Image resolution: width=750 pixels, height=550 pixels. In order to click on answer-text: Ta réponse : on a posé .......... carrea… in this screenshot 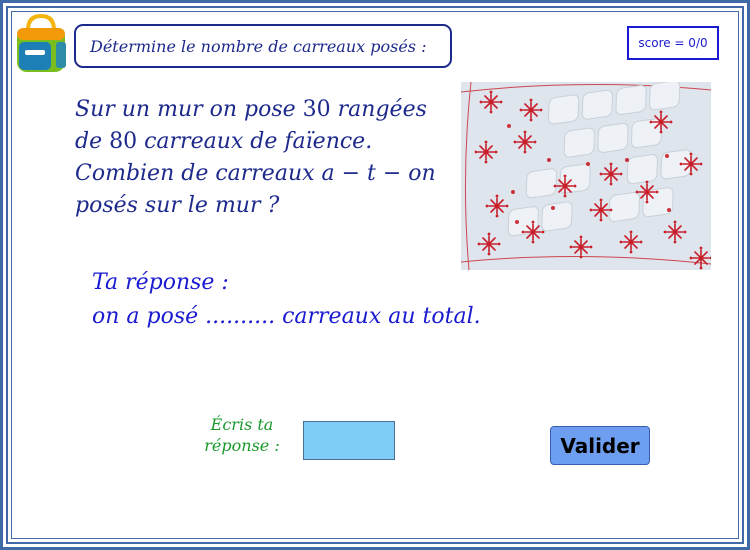, I will do `click(342, 300)`.